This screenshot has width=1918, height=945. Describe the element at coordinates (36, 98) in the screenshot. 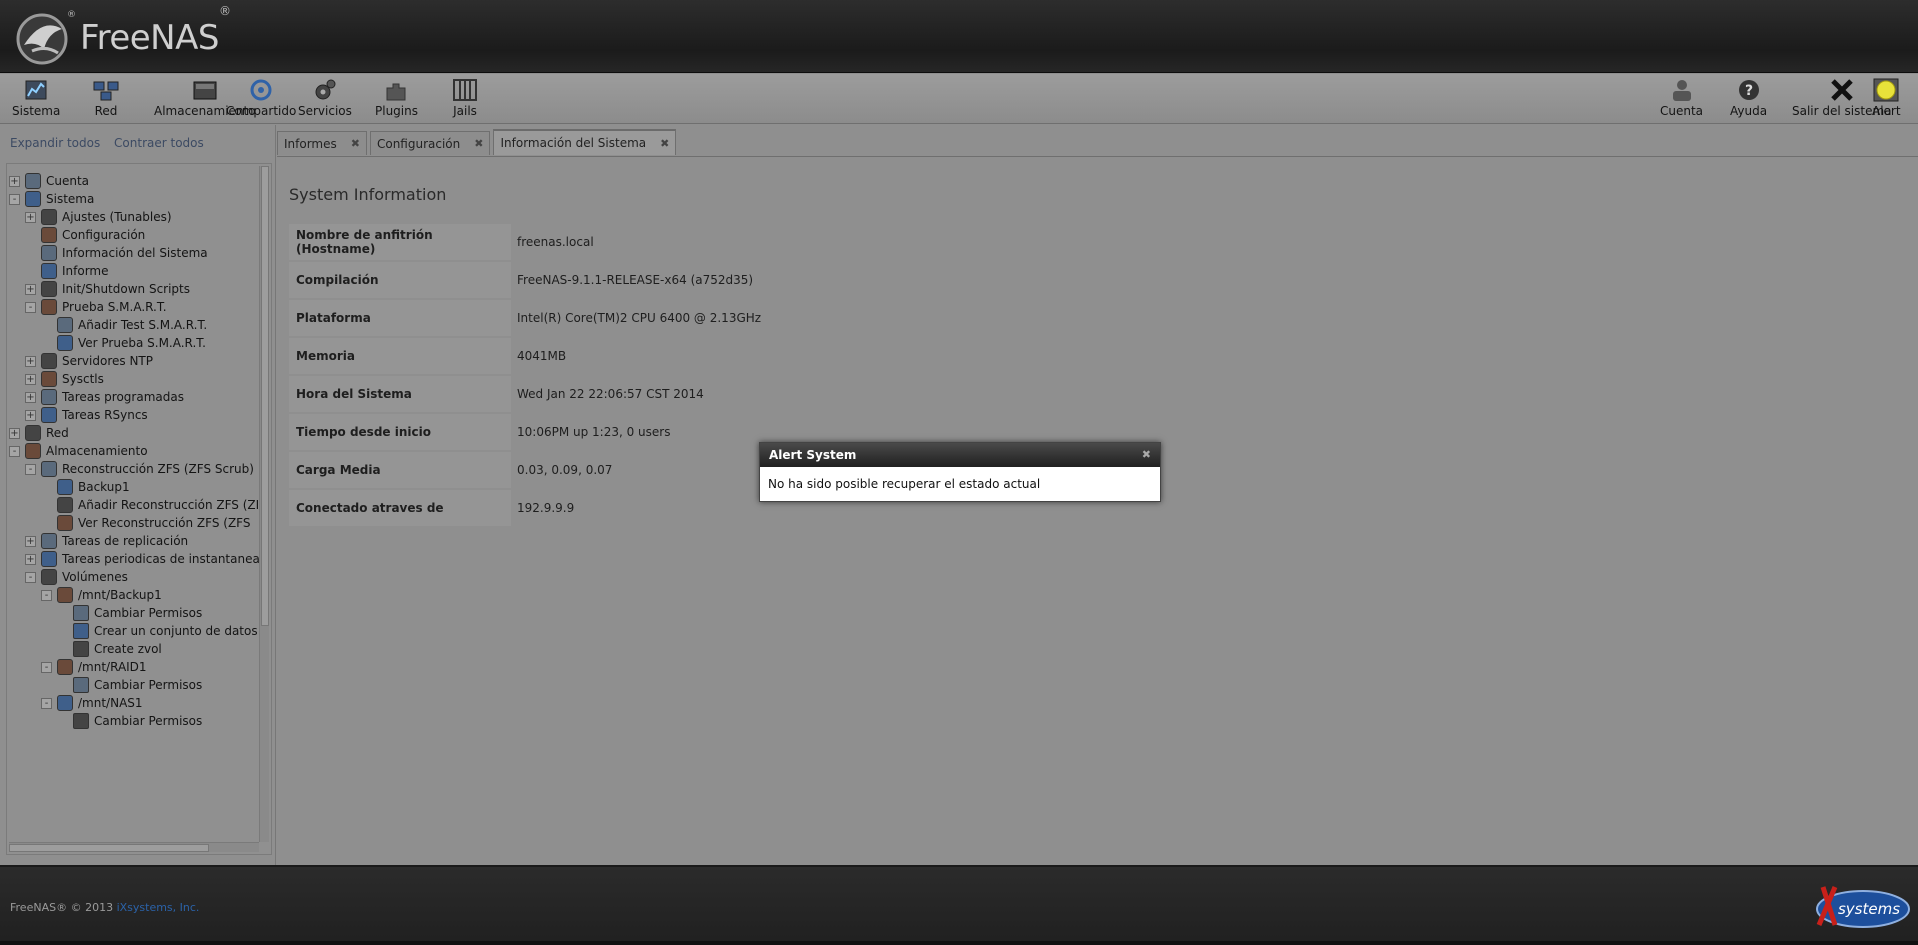

I see `toolbar-sistema-button: Sistema` at that location.